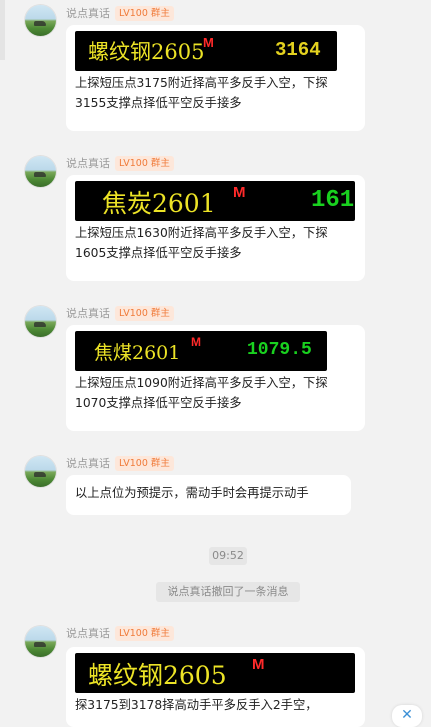  I want to click on recall-notice: 说点真话撤回了一条消息, so click(228, 592).